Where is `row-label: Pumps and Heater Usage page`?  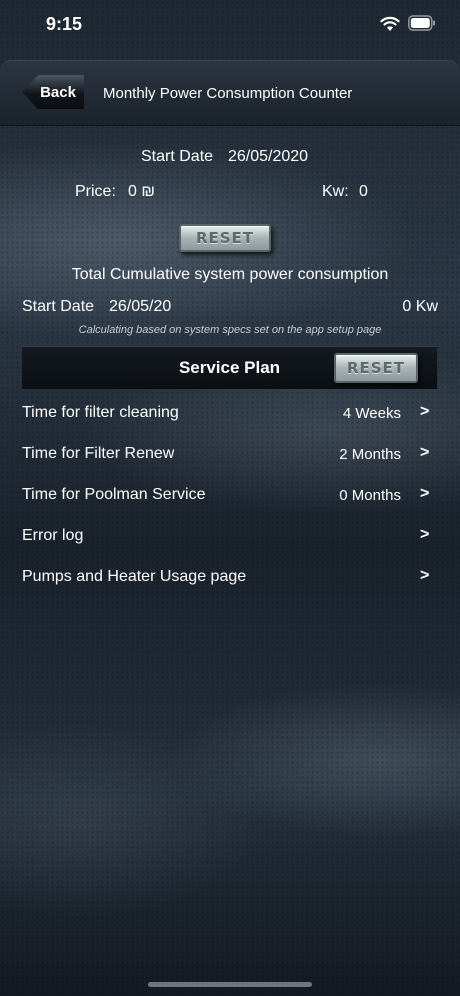 row-label: Pumps and Heater Usage page is located at coordinates (134, 576).